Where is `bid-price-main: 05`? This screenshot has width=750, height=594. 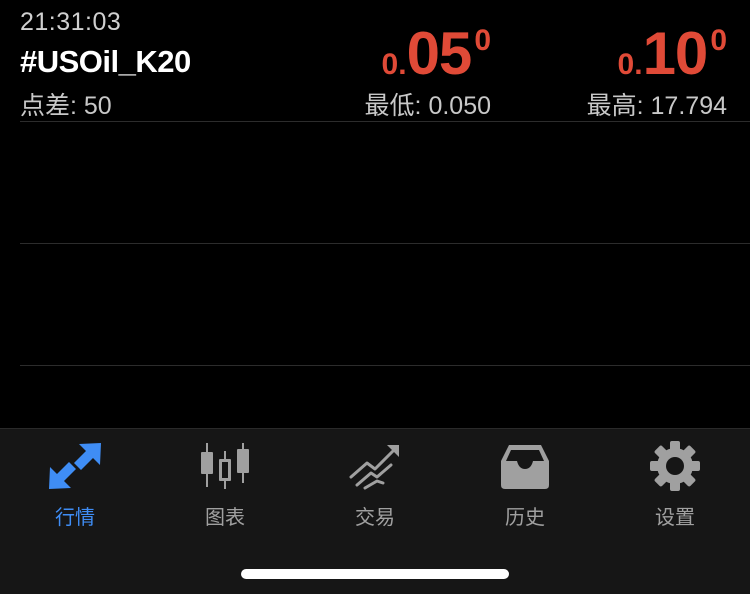 bid-price-main: 05 is located at coordinates (439, 53).